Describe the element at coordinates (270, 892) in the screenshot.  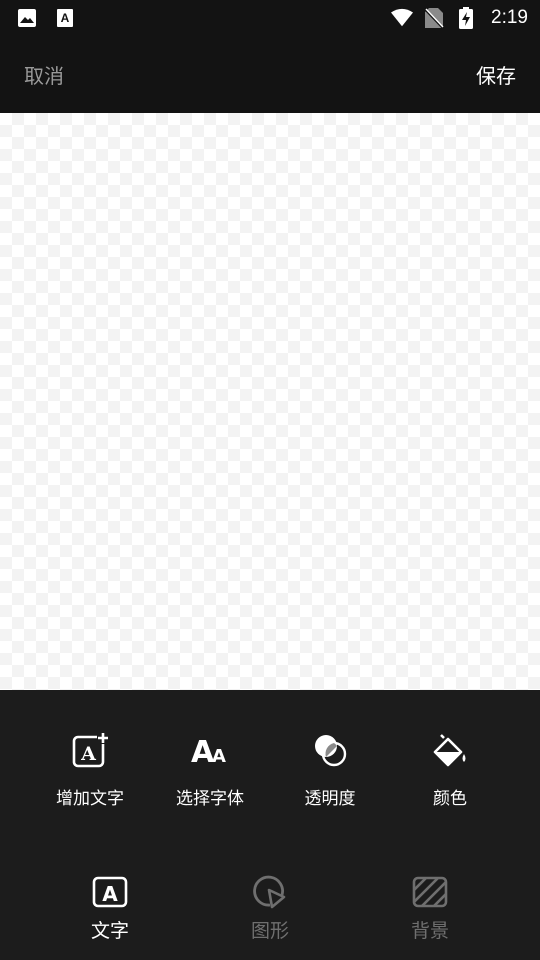
I see `shape-tab-icon` at that location.